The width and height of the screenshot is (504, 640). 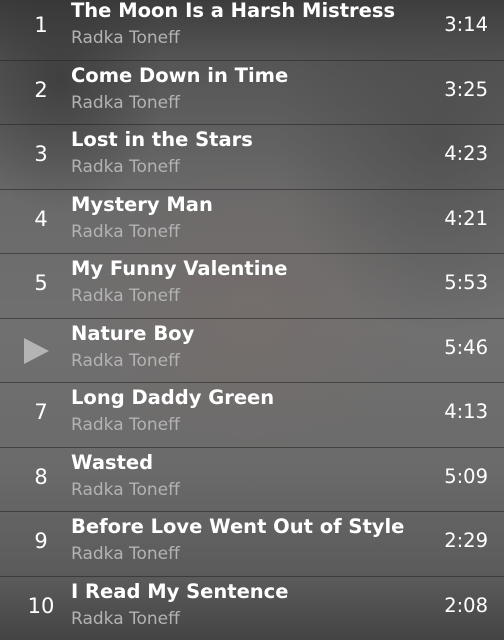 What do you see at coordinates (466, 282) in the screenshot?
I see `track-duration: 5:53` at bounding box center [466, 282].